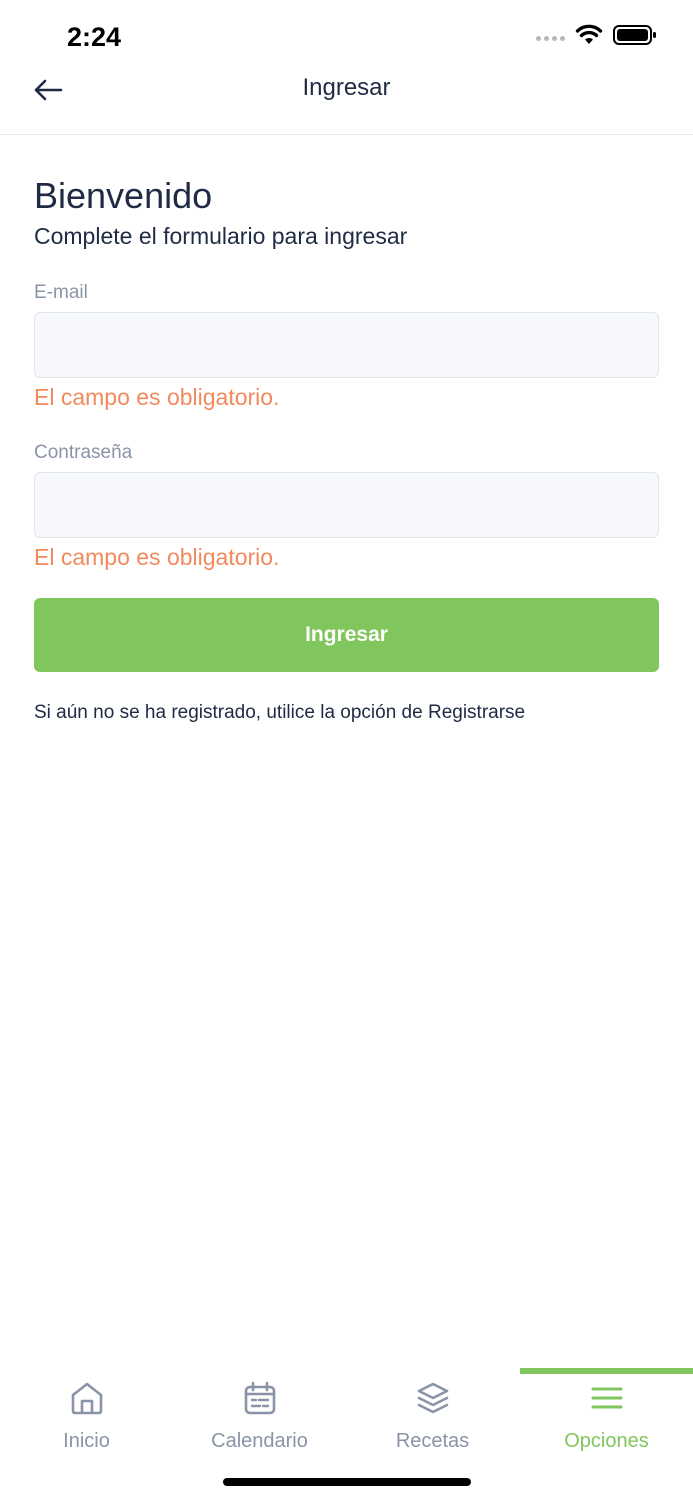 This screenshot has height=1500, width=693. I want to click on tab-recetas: Recetas, so click(432, 1418).